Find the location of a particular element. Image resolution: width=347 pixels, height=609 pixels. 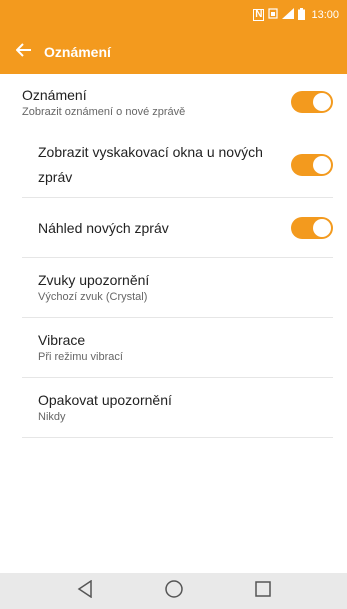

back-button is located at coordinates (24, 52).